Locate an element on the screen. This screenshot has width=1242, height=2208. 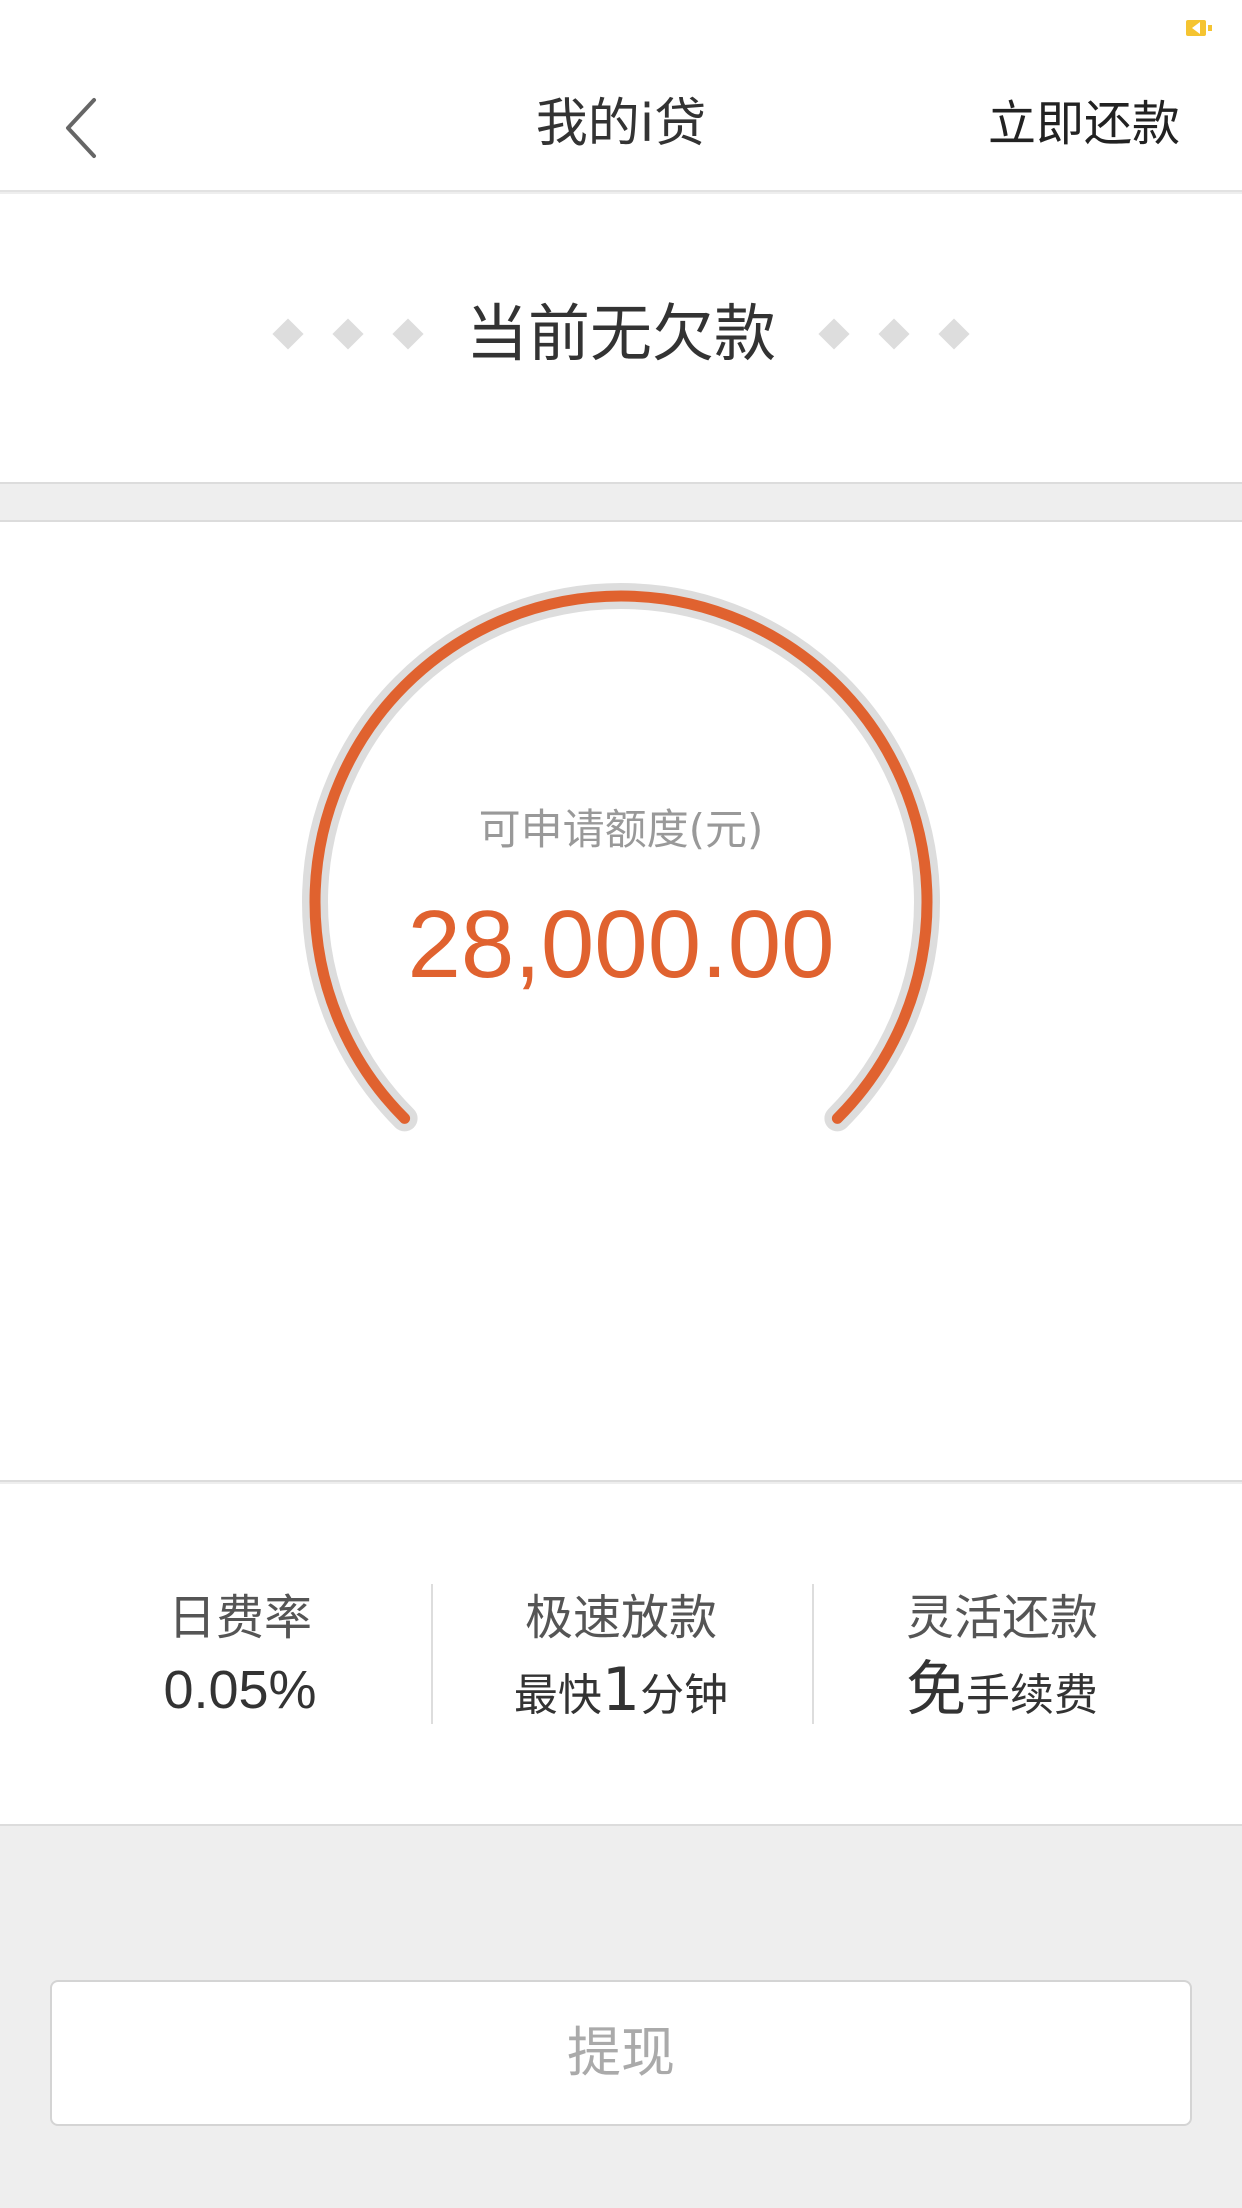
debt-status-text: 当前无欠款 is located at coordinates (620, 333).